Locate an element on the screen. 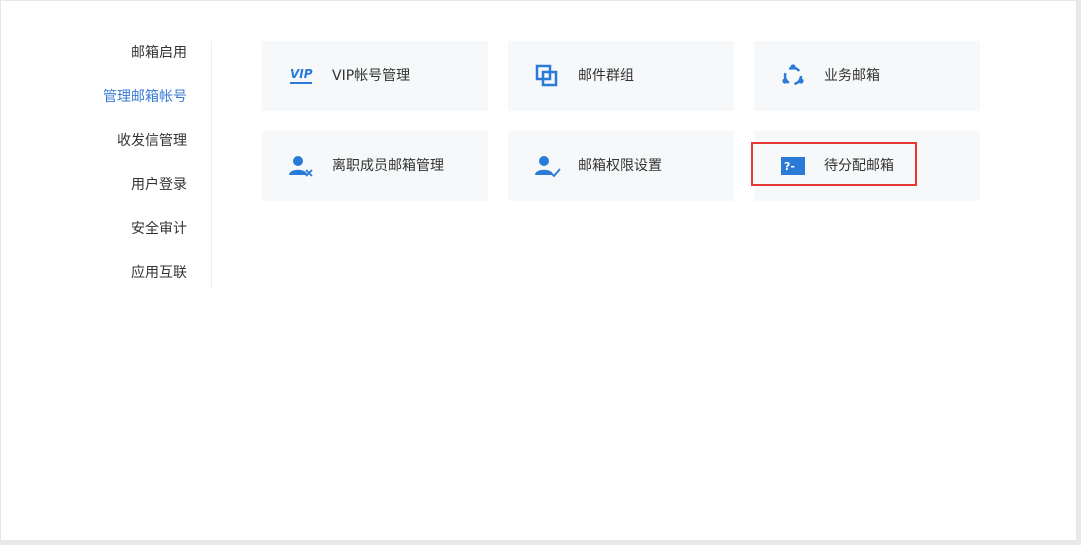  card-label: 邮箱权限设置 is located at coordinates (620, 166).